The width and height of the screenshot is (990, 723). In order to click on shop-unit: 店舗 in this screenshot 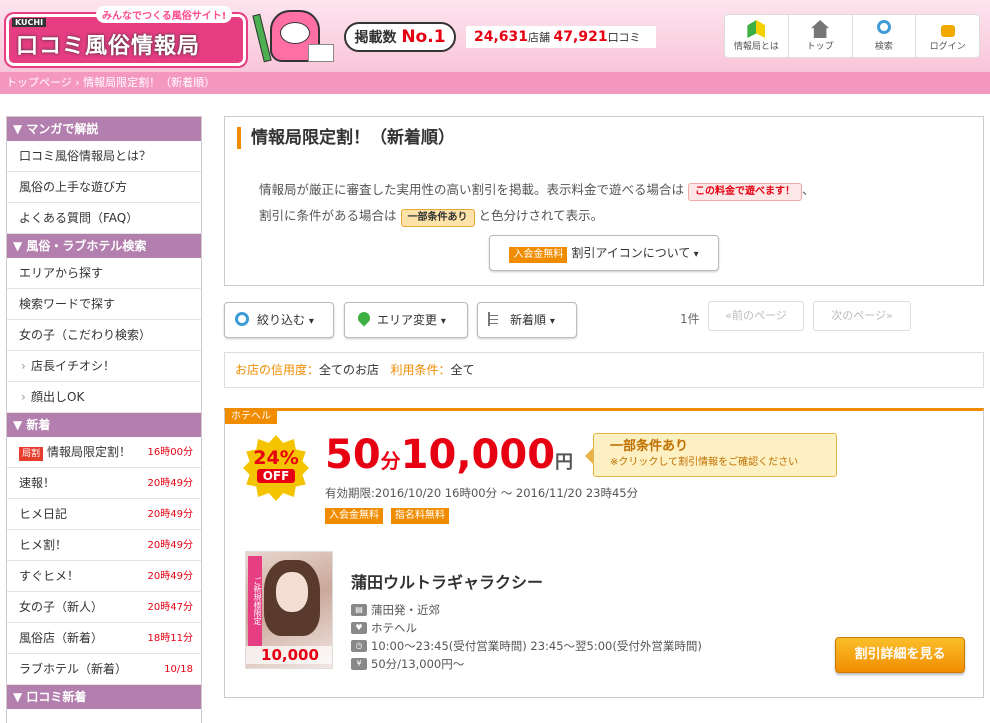, I will do `click(539, 37)`.